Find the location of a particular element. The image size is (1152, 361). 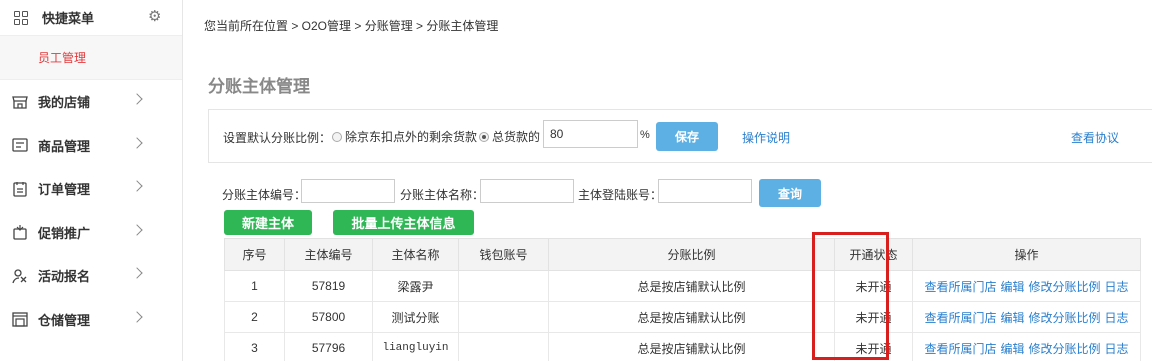

sidebar-item-label: 仓储管理 is located at coordinates (64, 320).